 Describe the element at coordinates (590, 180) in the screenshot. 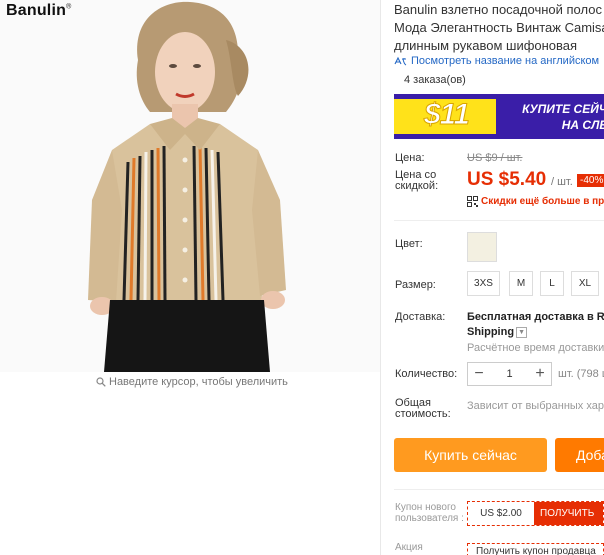

I see `discount-badge: -40%` at that location.